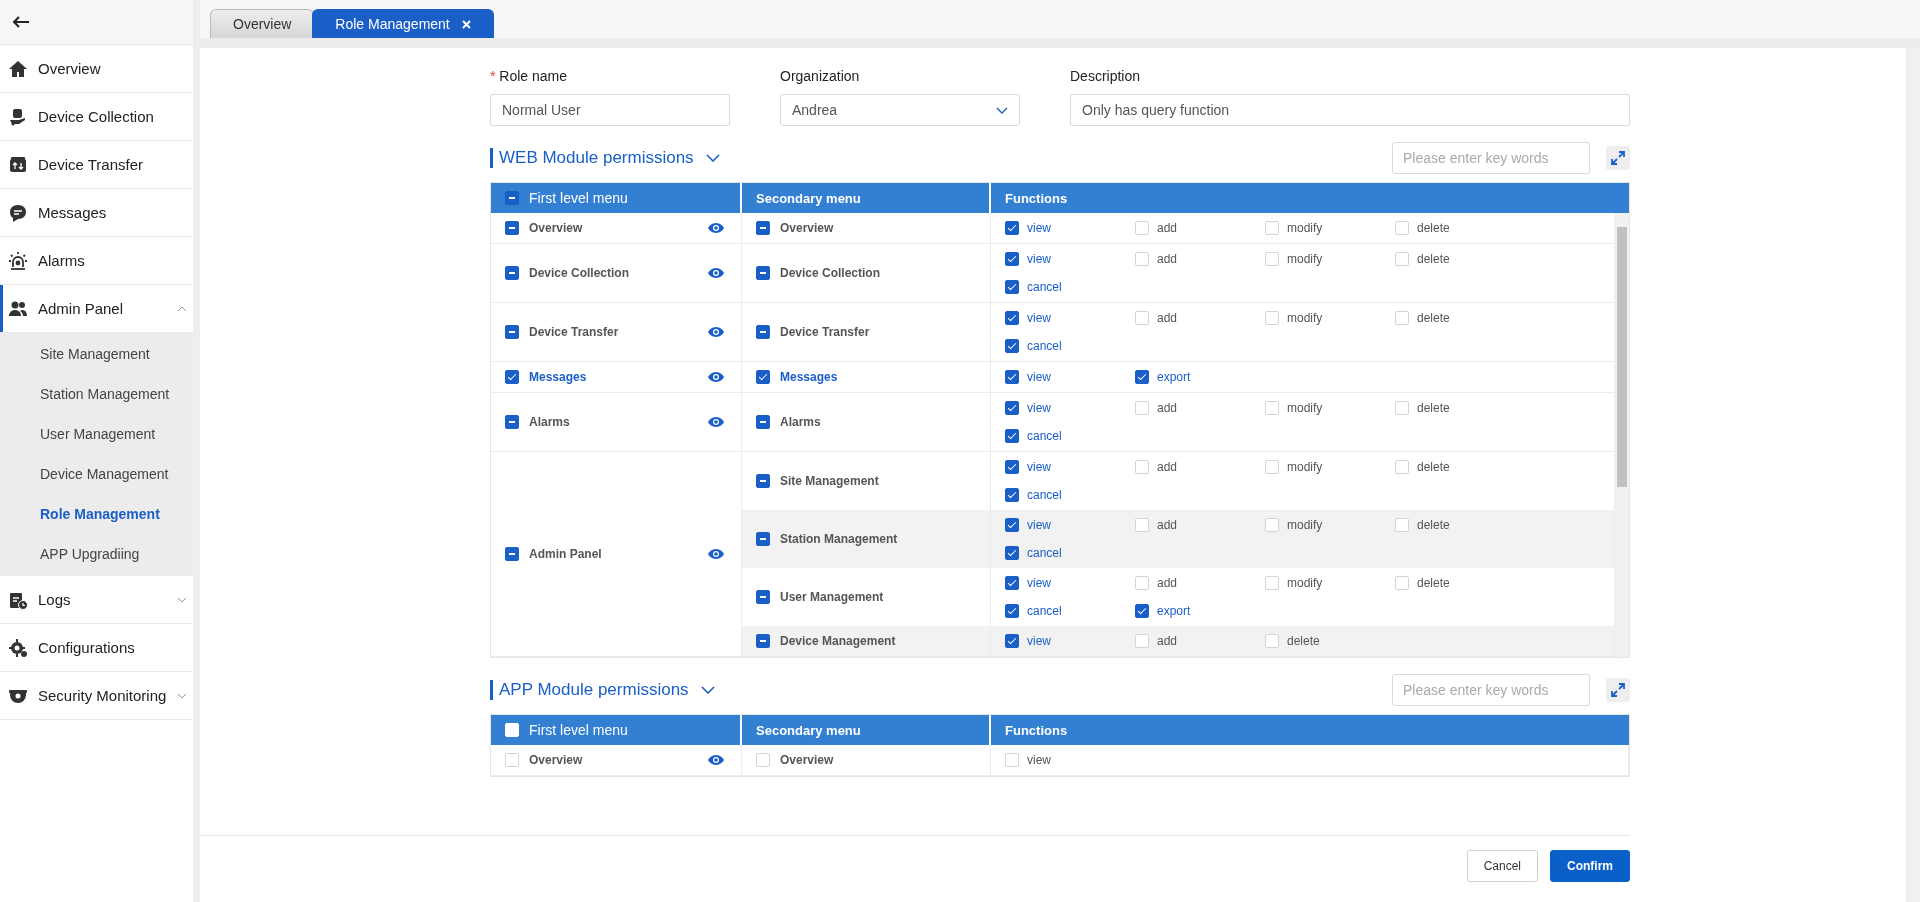  I want to click on column-header: Functions, so click(1036, 198).